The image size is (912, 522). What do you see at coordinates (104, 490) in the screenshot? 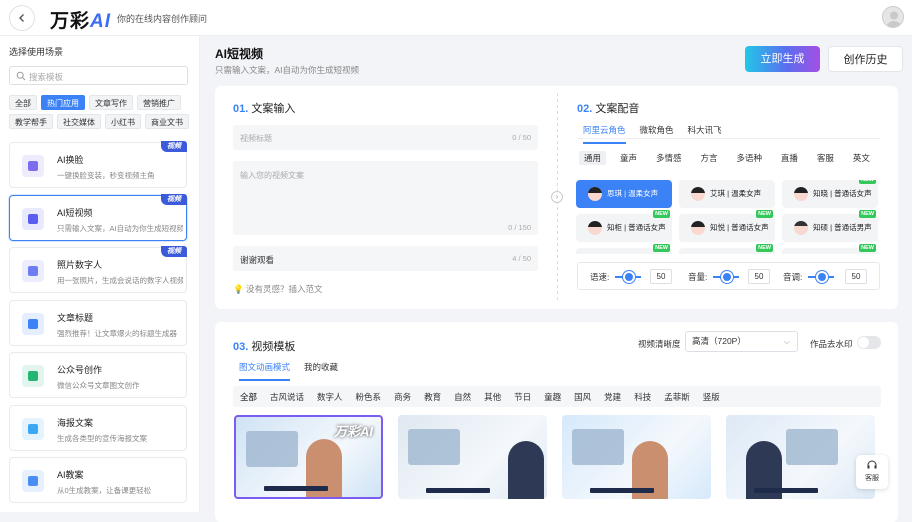
I see `scene-card-desc: 从0生成教案，让备课更轻松` at bounding box center [104, 490].